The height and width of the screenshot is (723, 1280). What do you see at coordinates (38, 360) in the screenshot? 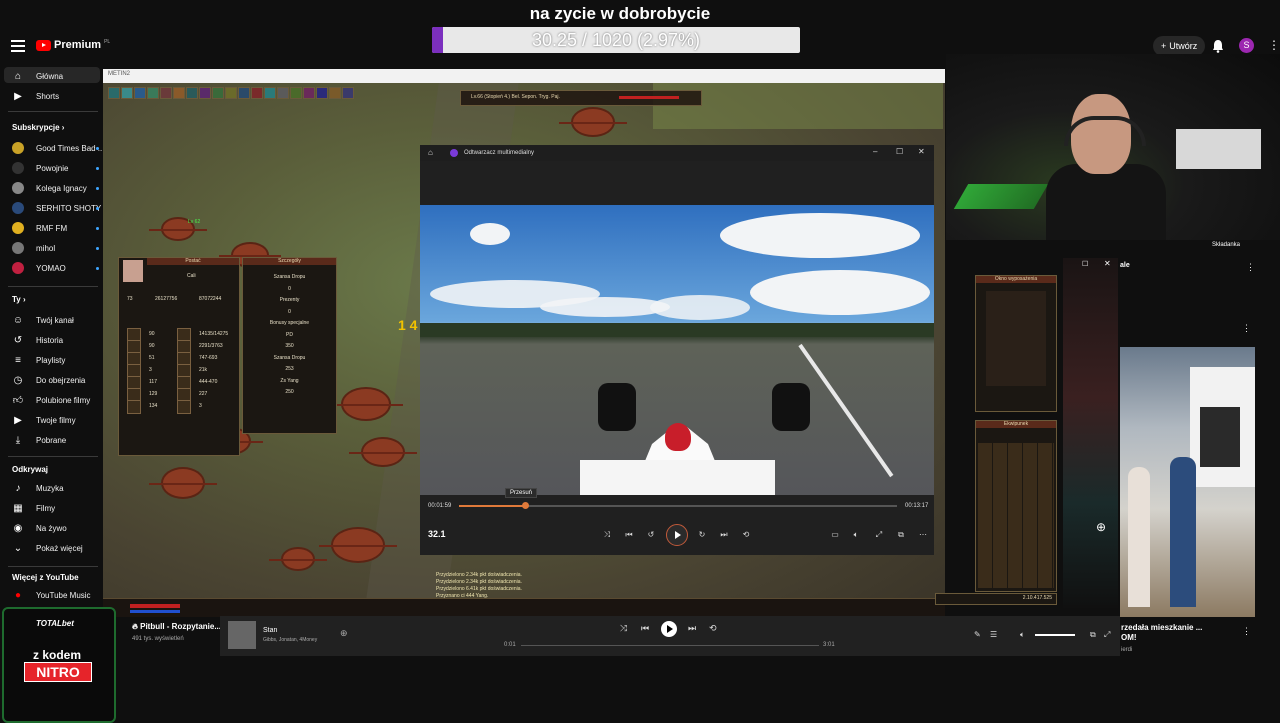
I see `sidebar-item: ≡ Playlisty` at bounding box center [38, 360].